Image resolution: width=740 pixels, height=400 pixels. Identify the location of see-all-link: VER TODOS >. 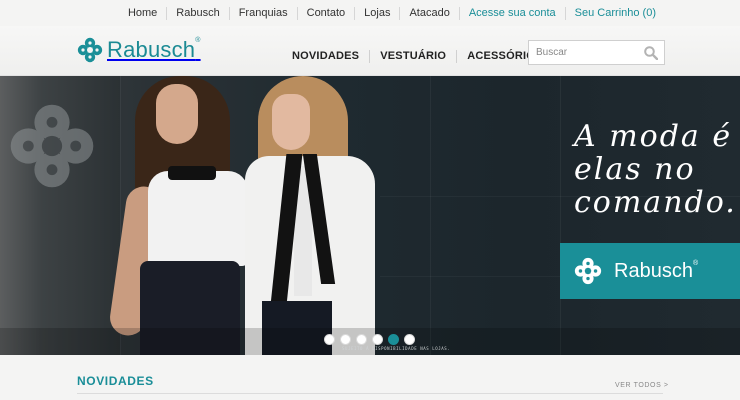
(642, 385).